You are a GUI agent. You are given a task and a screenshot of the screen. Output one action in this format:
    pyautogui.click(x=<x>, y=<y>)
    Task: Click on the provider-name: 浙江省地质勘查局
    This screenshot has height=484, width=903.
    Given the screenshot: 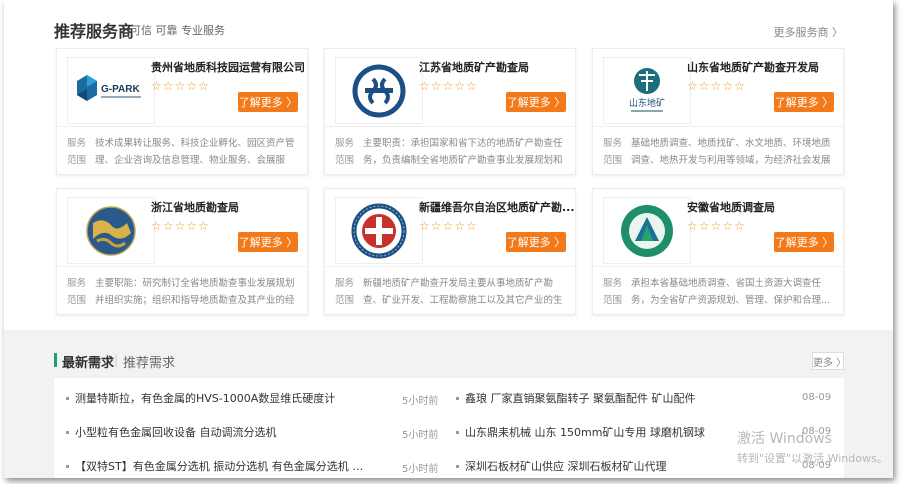 What is the action you would take?
    pyautogui.click(x=229, y=207)
    